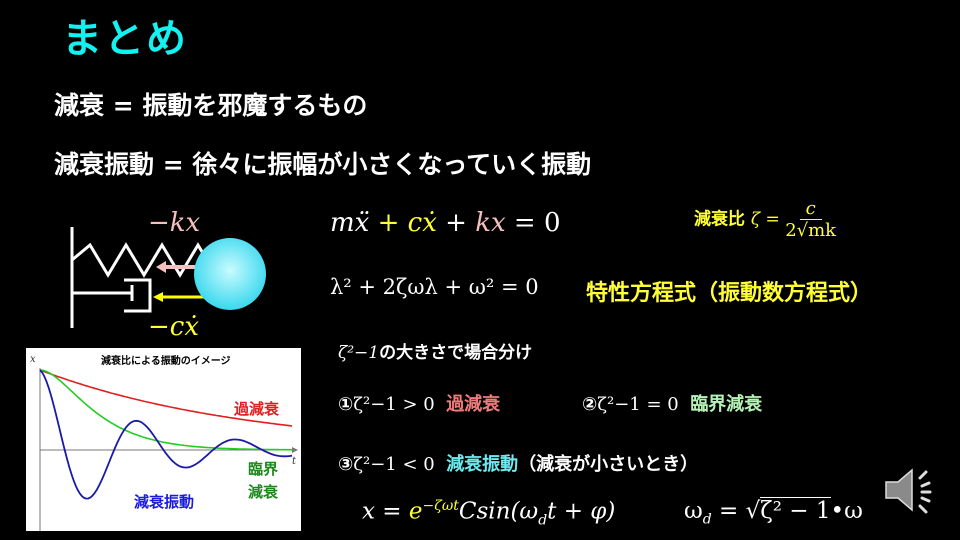  Describe the element at coordinates (164, 502) in the screenshot. I see `underdamped-label: 減衰振動` at that location.